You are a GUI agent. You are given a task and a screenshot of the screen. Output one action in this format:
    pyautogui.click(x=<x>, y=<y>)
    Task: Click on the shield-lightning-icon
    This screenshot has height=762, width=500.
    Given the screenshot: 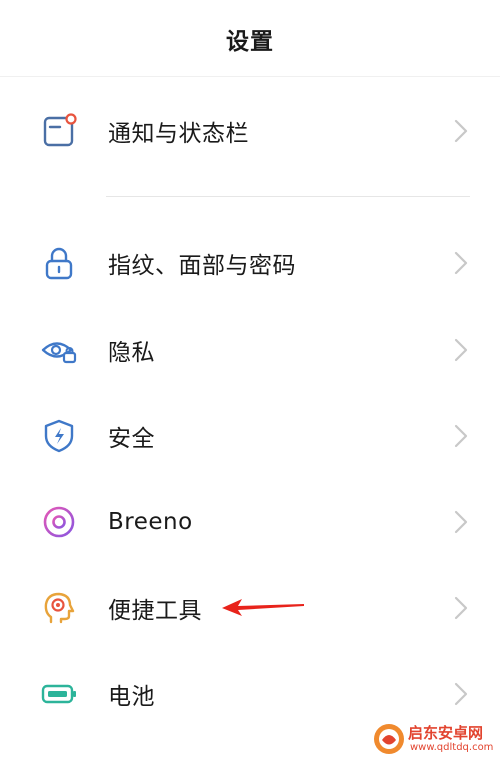 What is the action you would take?
    pyautogui.click(x=59, y=436)
    